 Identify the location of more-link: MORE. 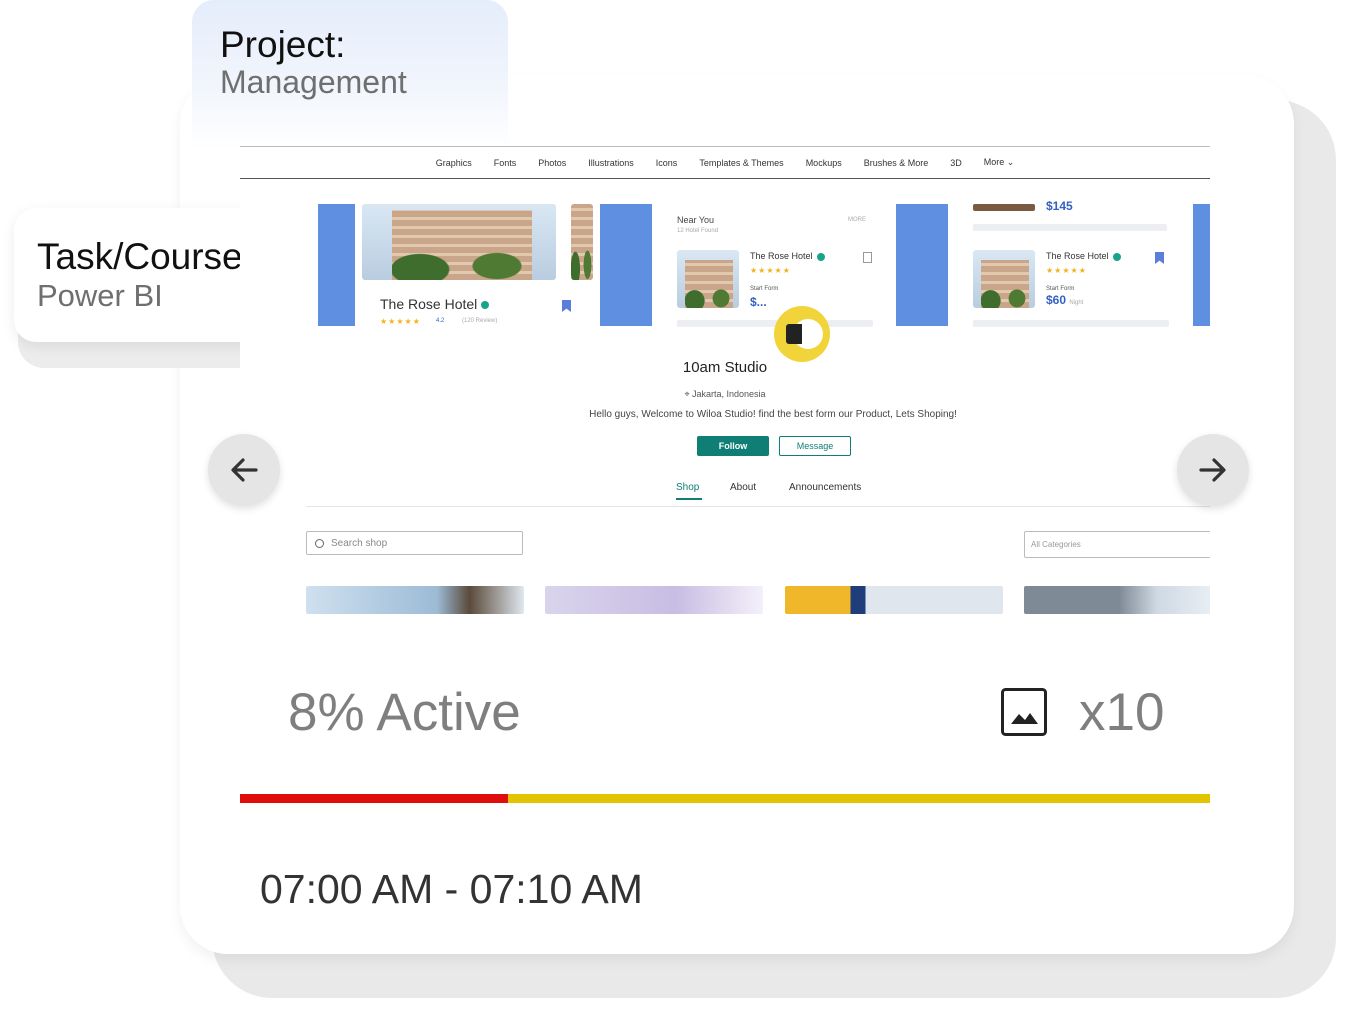
(857, 220).